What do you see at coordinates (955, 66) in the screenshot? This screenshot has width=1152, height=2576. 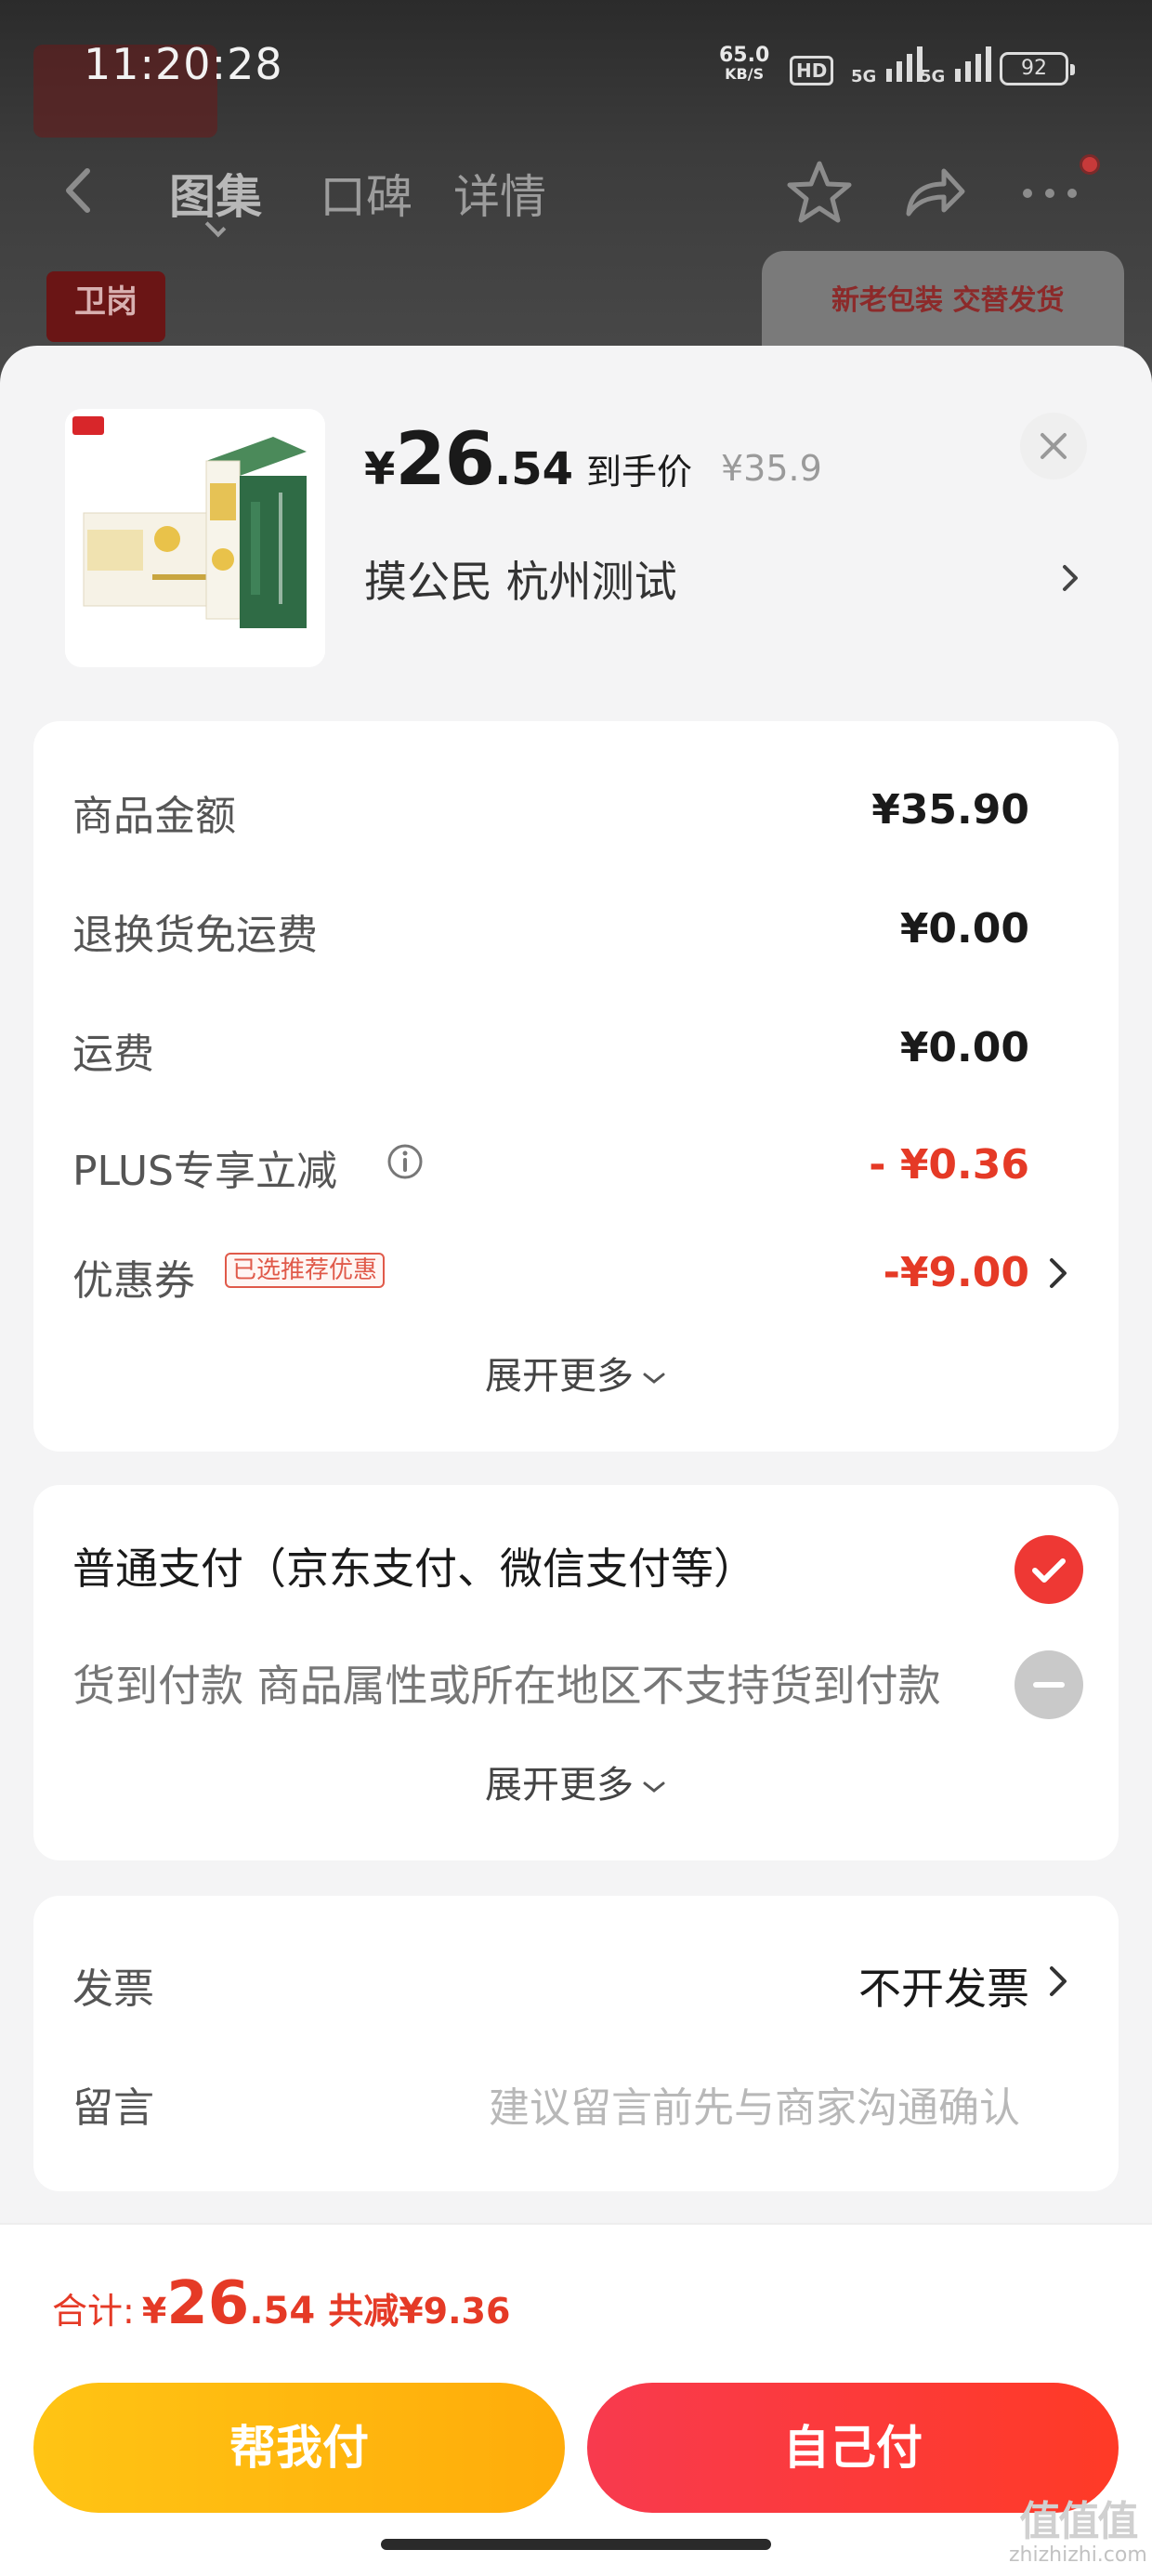 I see `signal-icon-2: 5G` at bounding box center [955, 66].